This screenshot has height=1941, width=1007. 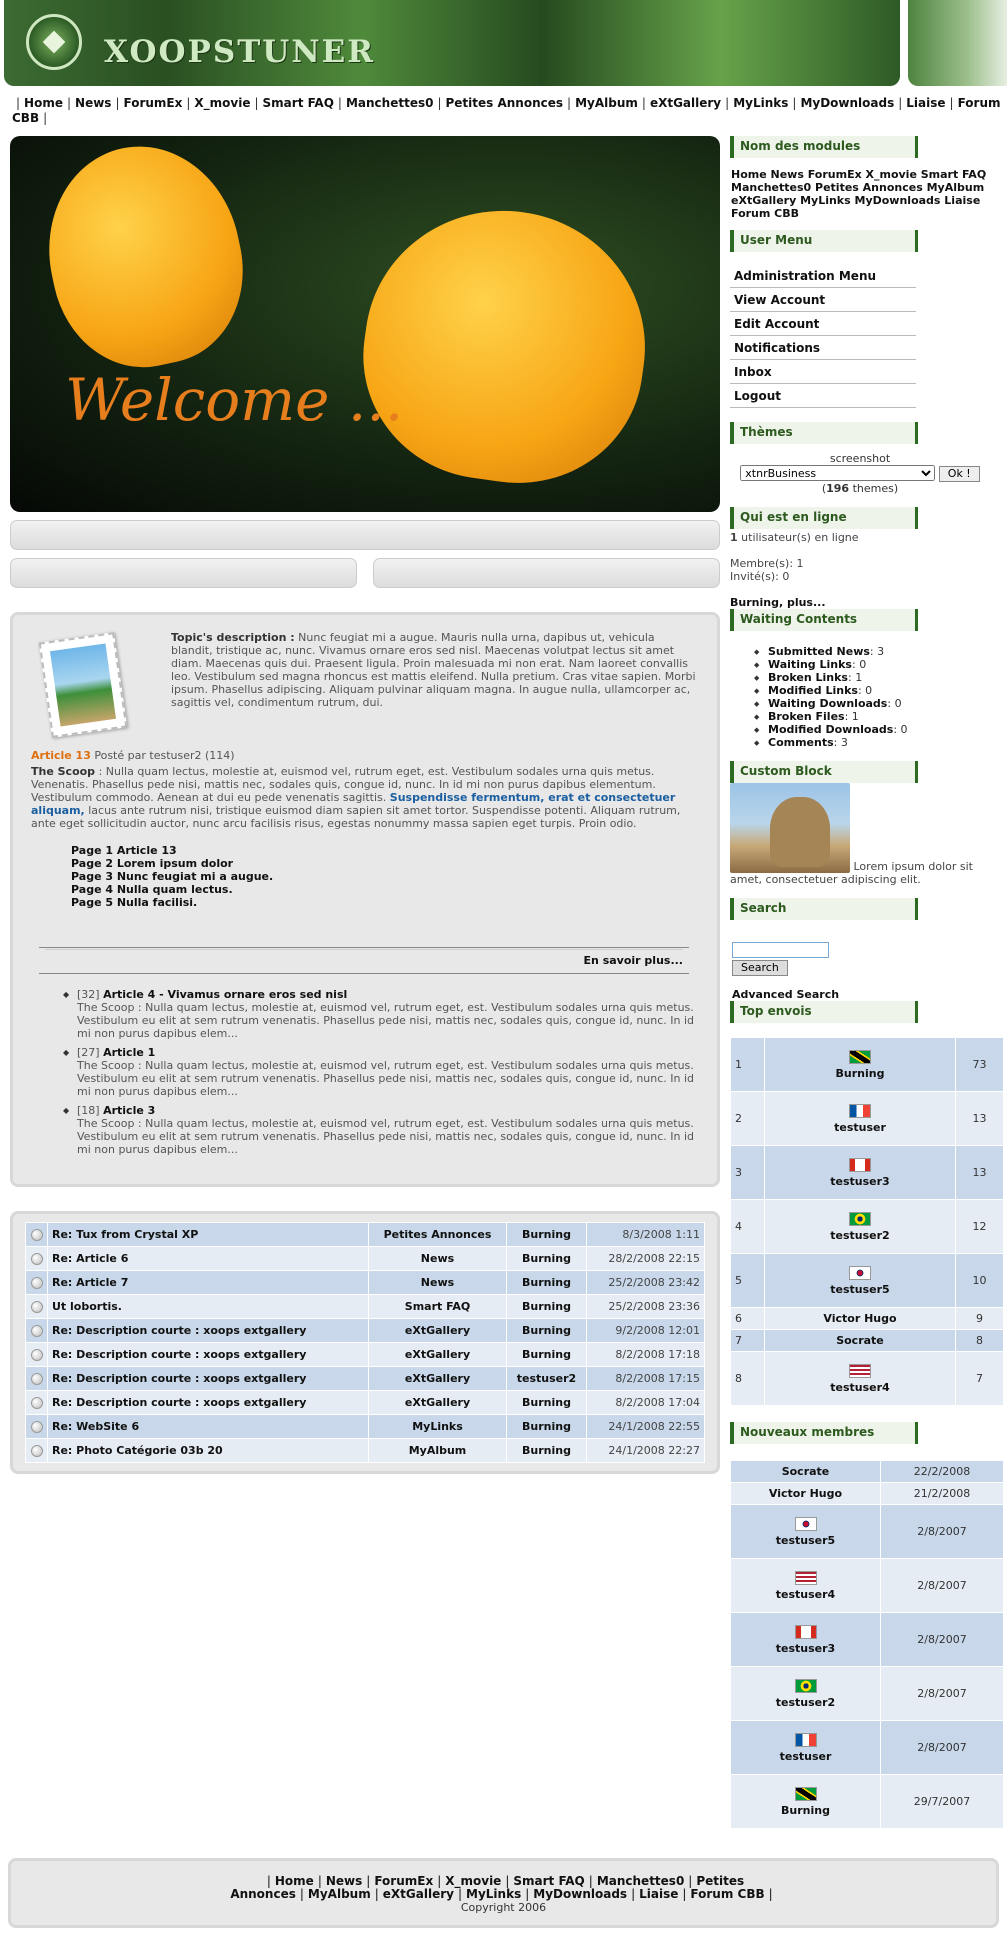 What do you see at coordinates (823, 276) in the screenshot?
I see `user-menu-item-administration-menu: Administration Menu` at bounding box center [823, 276].